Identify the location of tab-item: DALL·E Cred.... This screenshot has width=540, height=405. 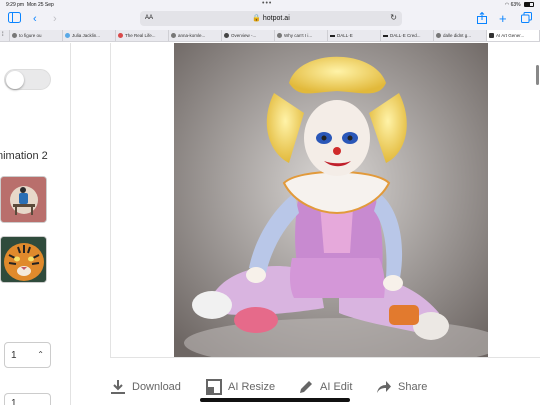
(407, 35).